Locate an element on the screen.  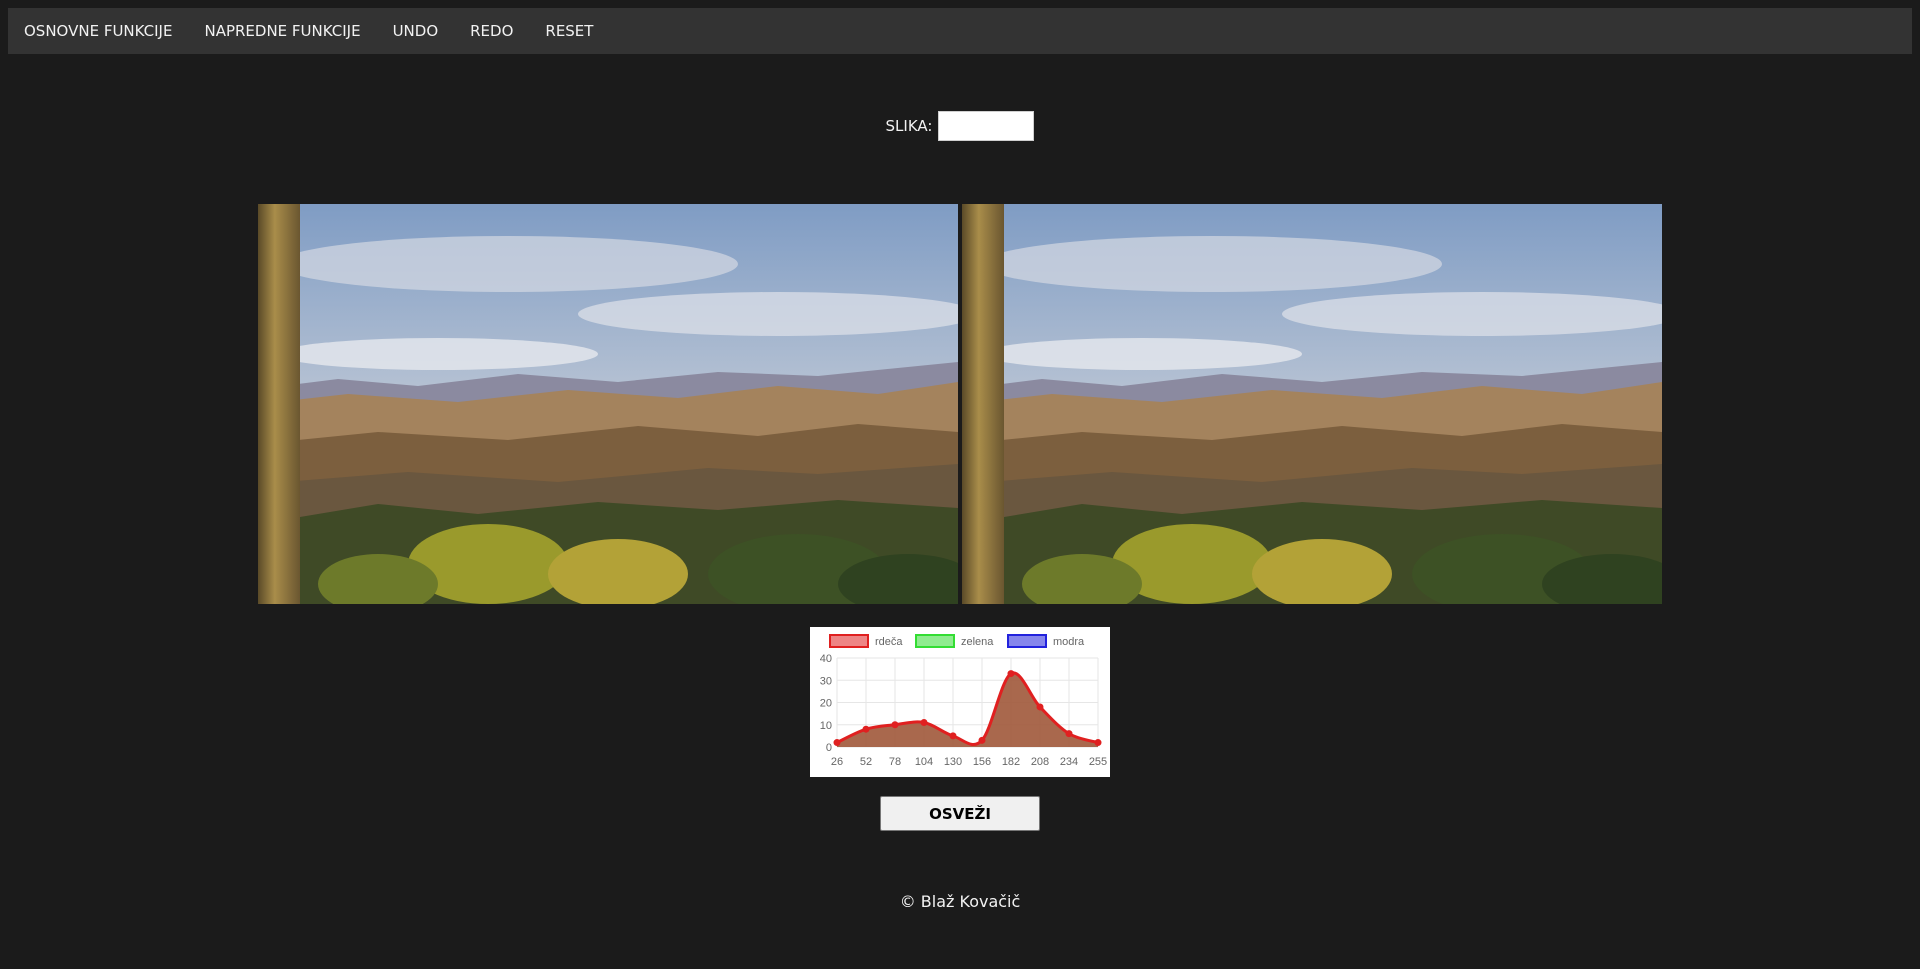
legend-label: zelena is located at coordinates (977, 642).